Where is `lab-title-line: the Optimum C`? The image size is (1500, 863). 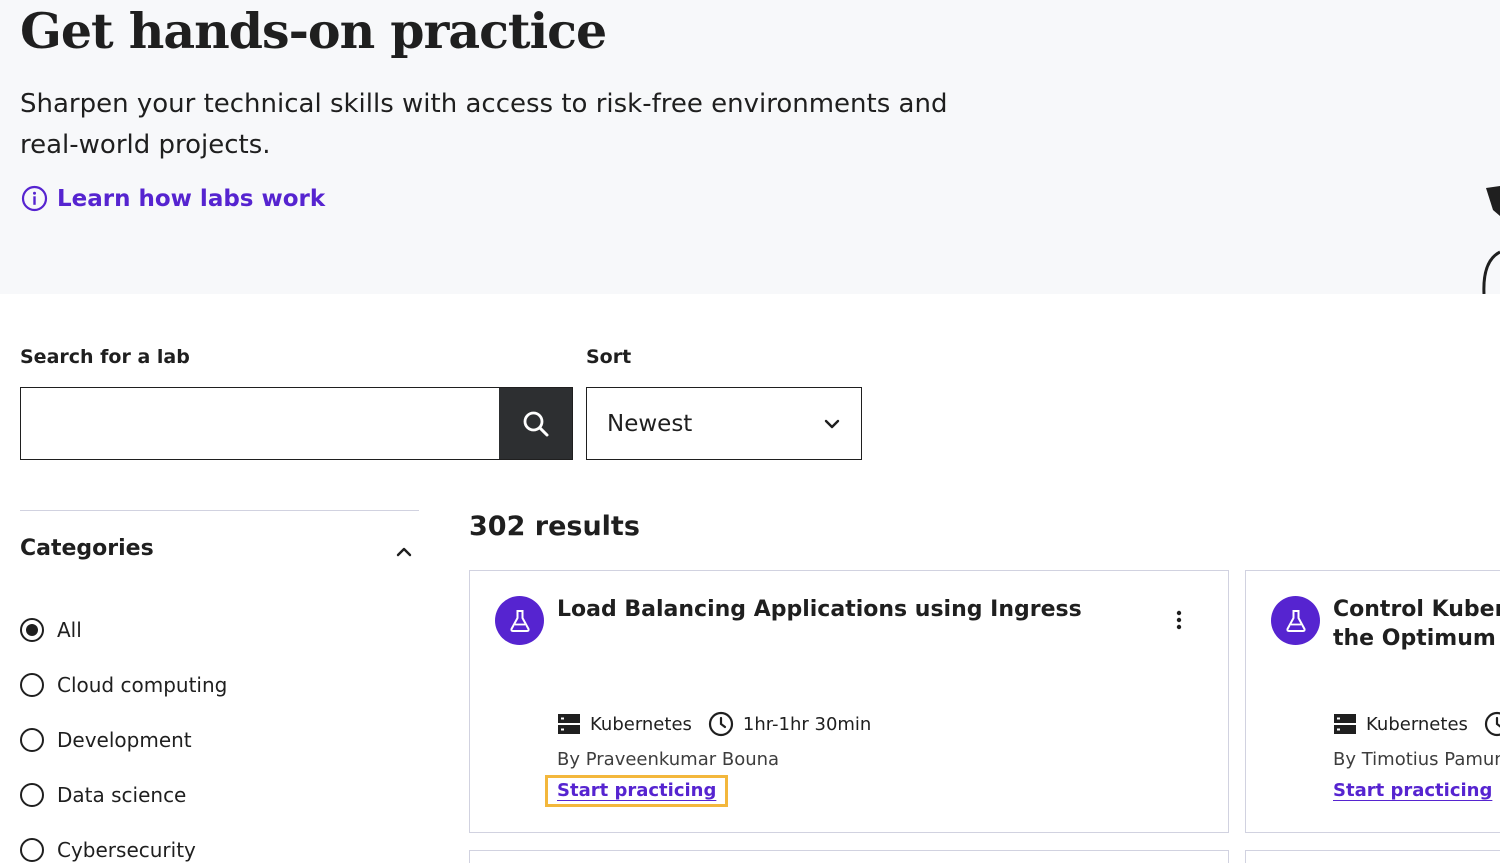 lab-title-line: the Optimum C is located at coordinates (1416, 638).